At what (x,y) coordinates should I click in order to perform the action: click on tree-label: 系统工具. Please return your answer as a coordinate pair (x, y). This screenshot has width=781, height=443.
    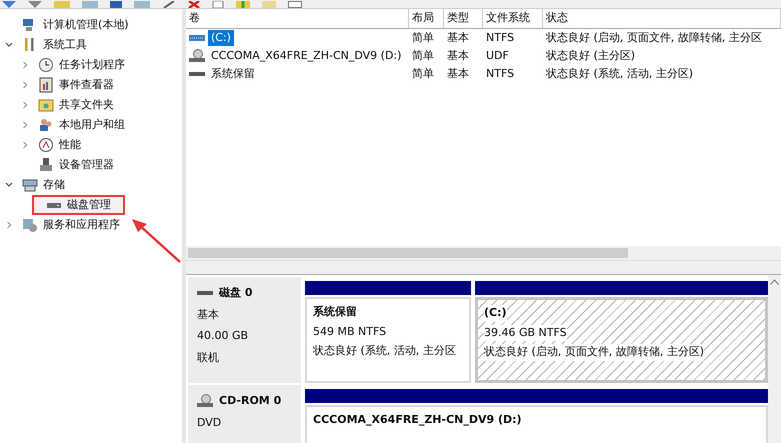
    Looking at the image, I should click on (65, 44).